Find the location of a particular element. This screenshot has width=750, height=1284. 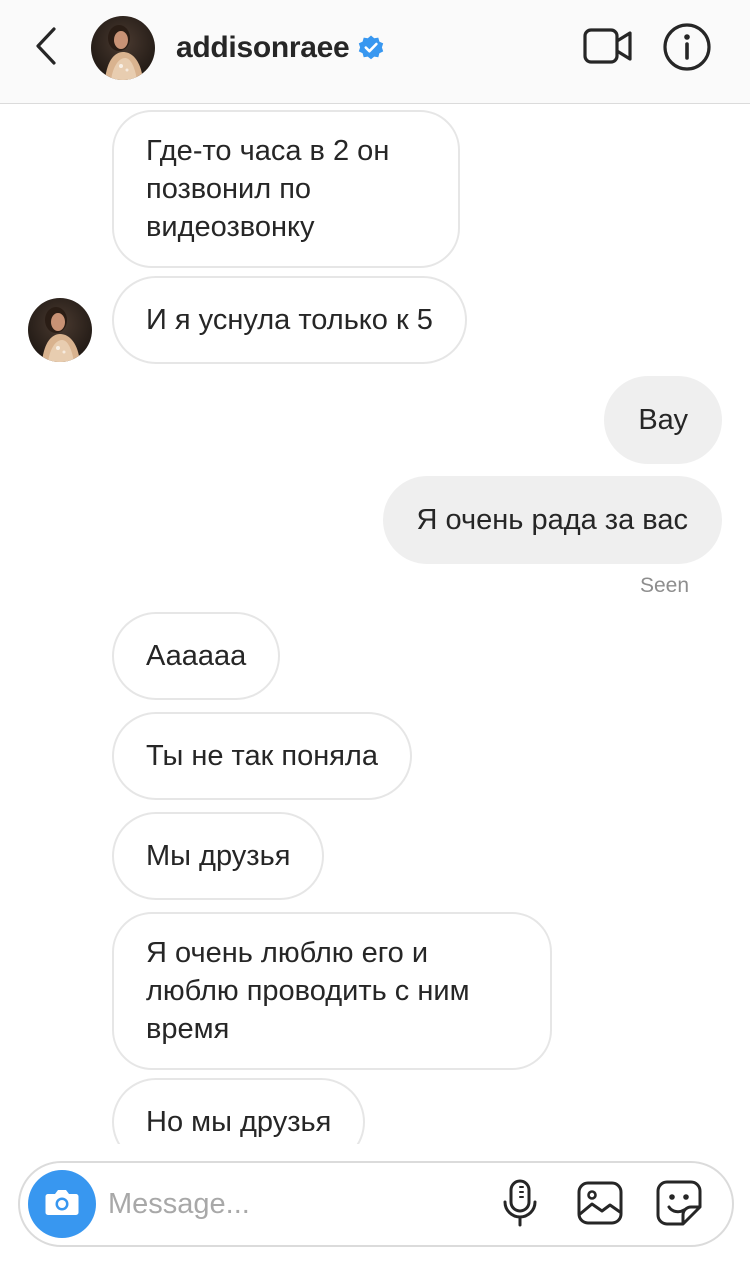

verified-badge-icon is located at coordinates (371, 48).